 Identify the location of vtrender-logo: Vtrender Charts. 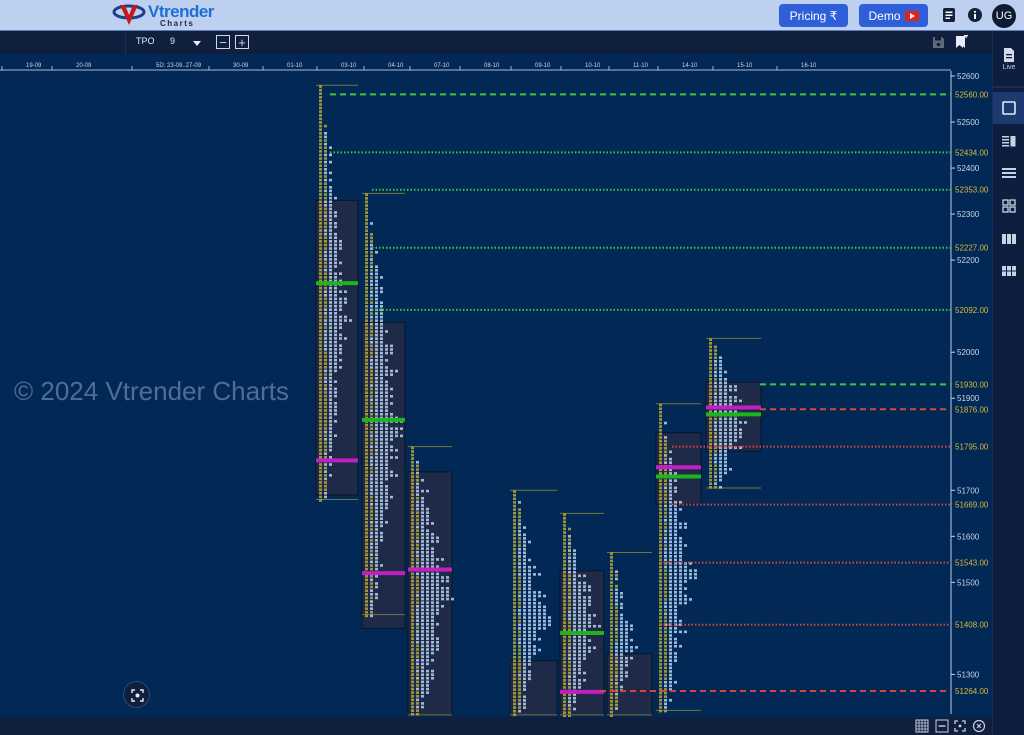
(163, 16).